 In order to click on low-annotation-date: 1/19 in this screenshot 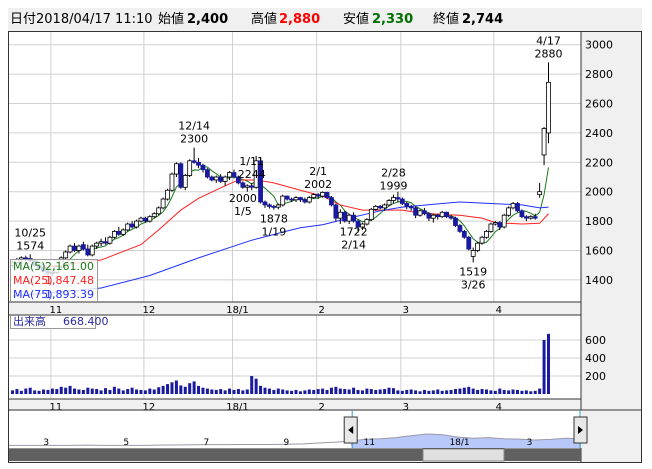, I will do `click(274, 232)`.